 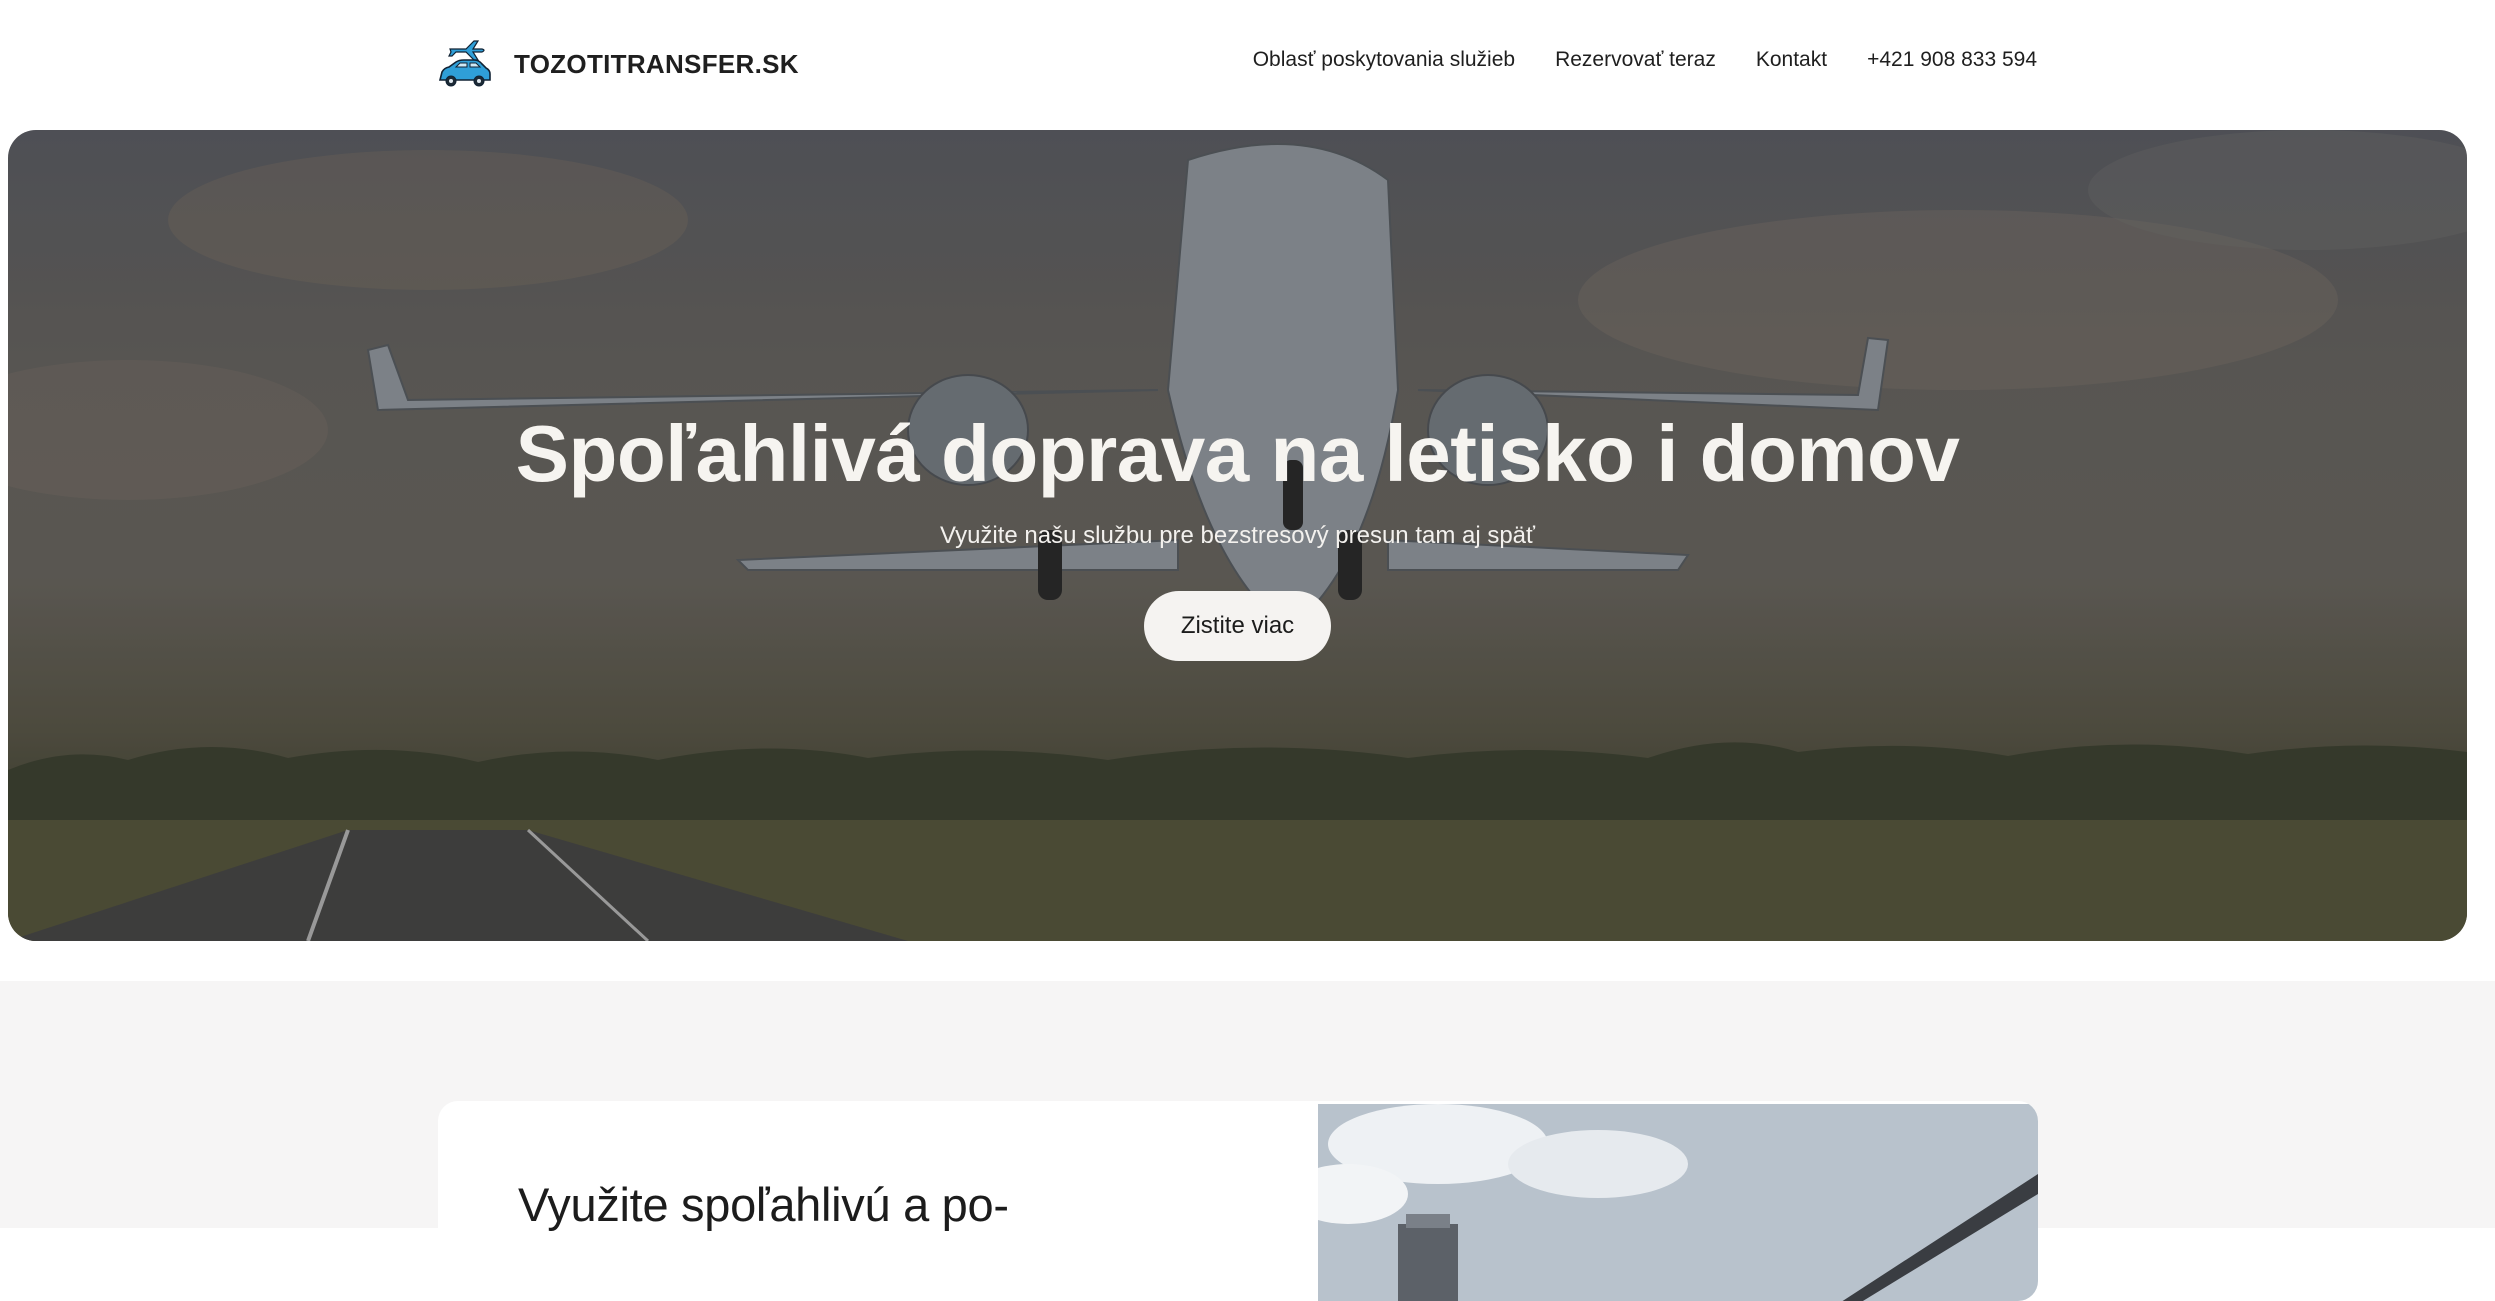 I want to click on nav-link-phone: +421 908 833 594, so click(x=1952, y=60).